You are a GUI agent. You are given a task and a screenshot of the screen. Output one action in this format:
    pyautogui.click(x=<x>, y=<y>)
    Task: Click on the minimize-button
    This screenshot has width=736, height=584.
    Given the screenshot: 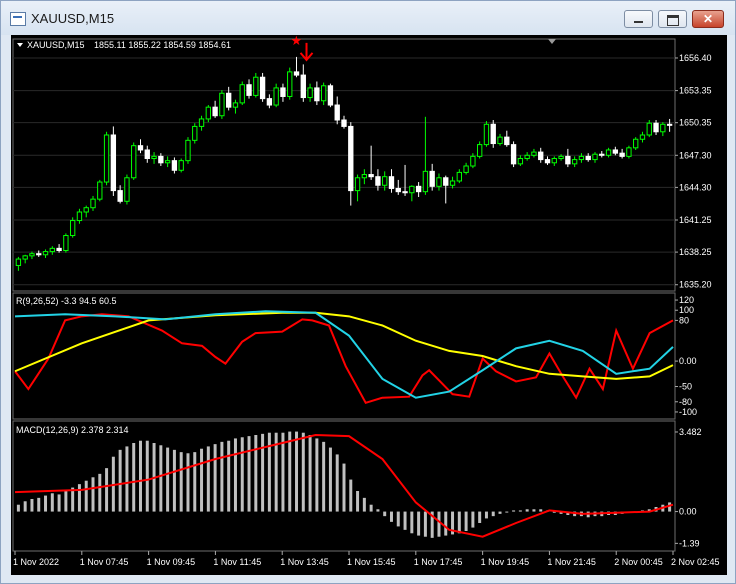 What is the action you would take?
    pyautogui.click(x=638, y=19)
    